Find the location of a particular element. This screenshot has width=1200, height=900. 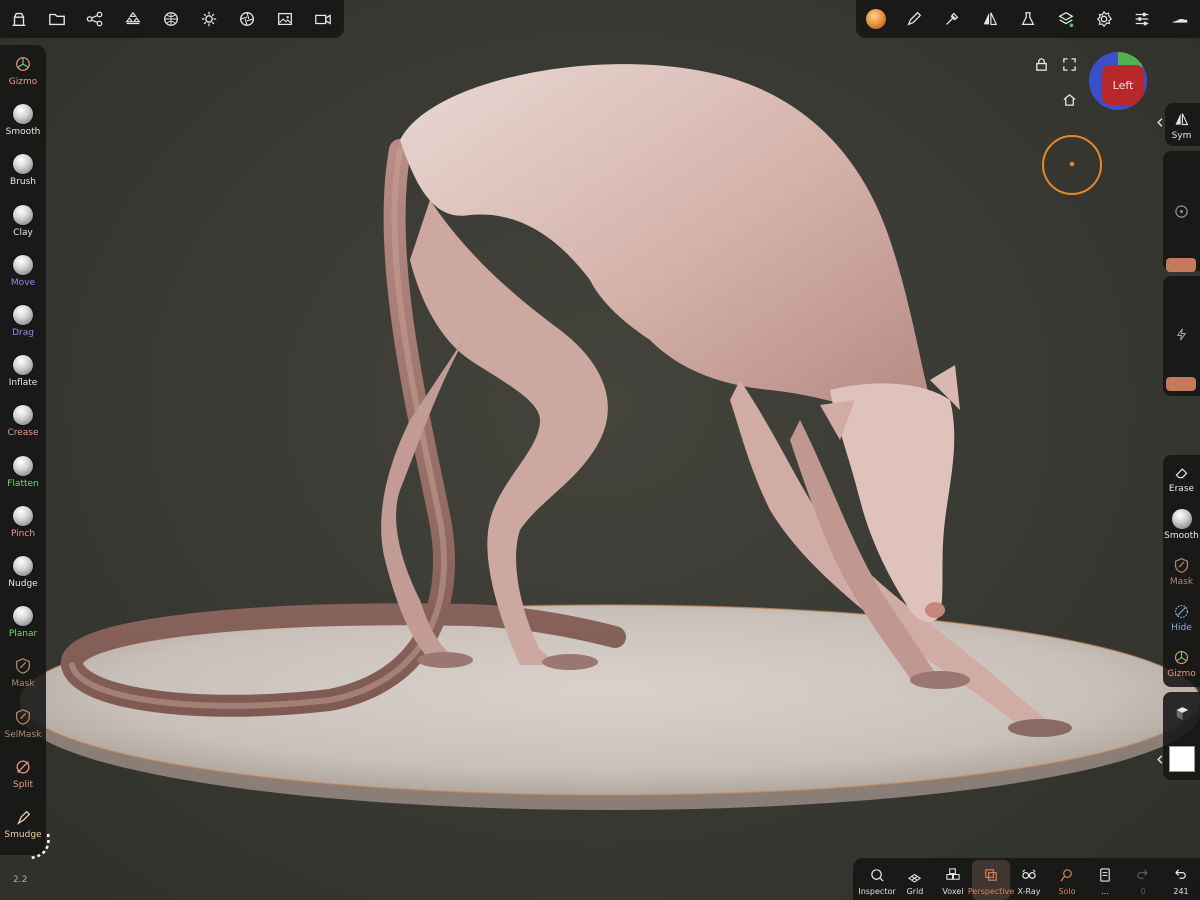

hide-icon is located at coordinates (1182, 611).